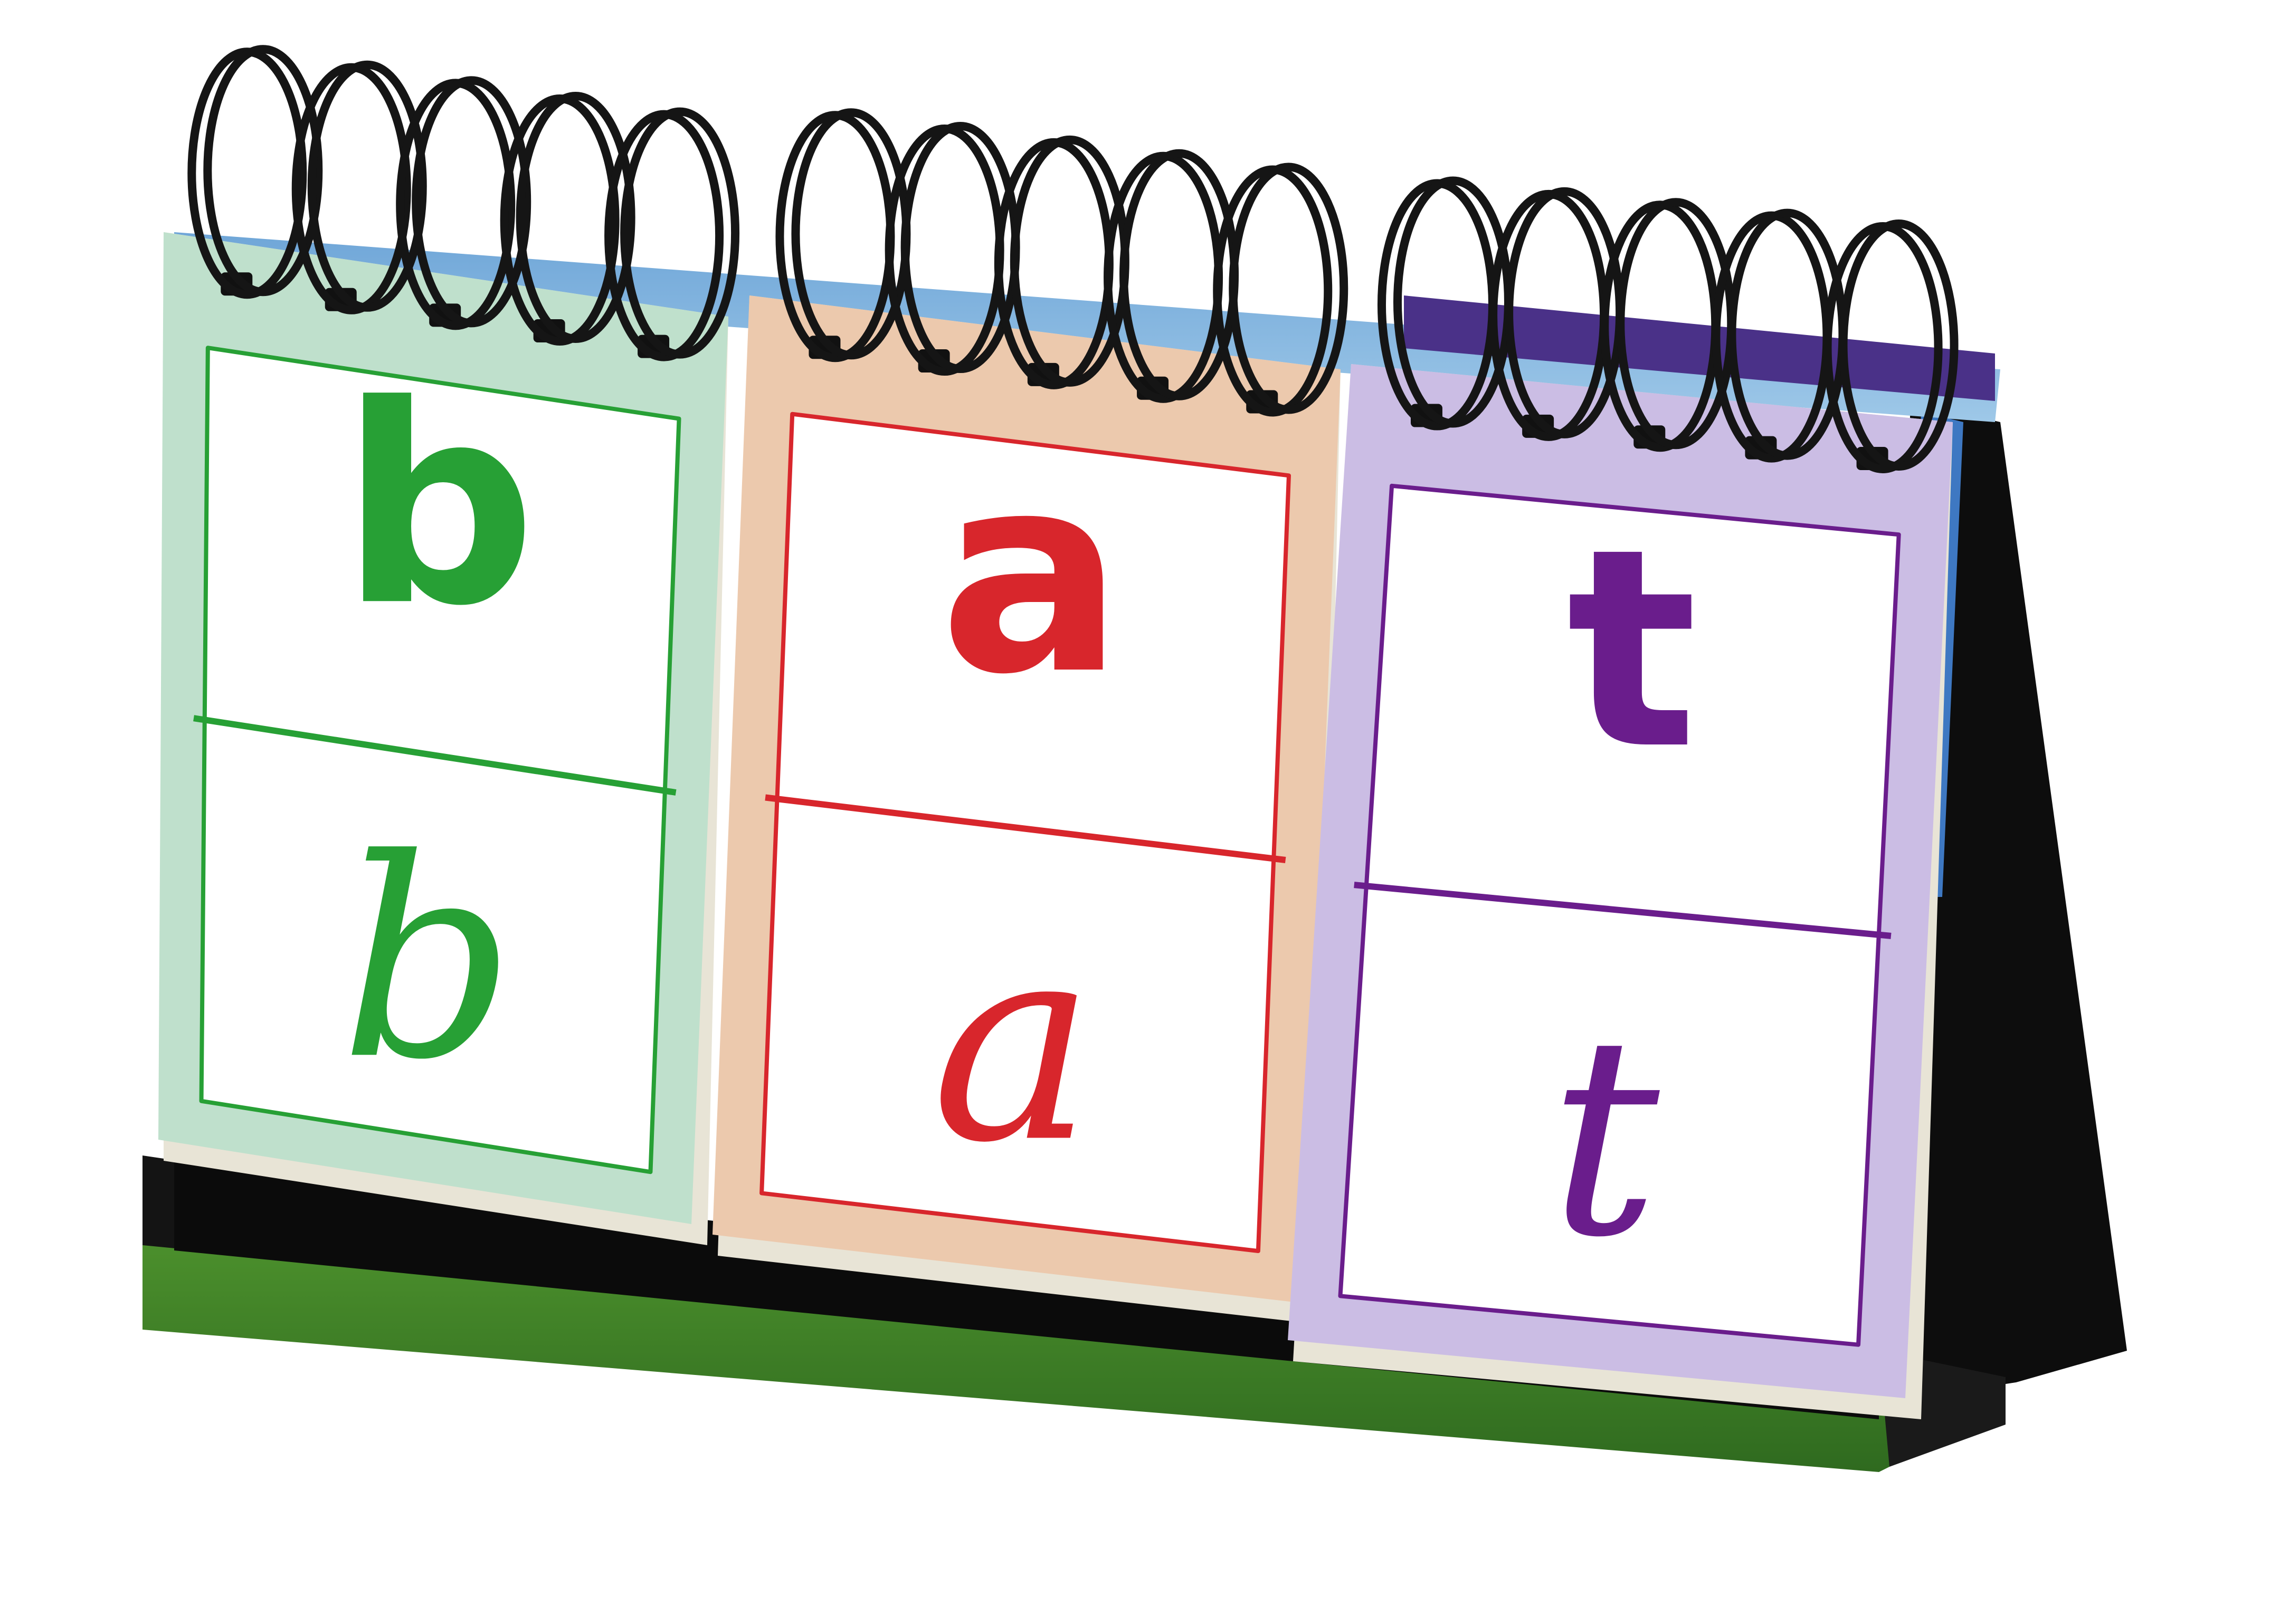 The width and height of the screenshot is (2280, 1624). What do you see at coordinates (428, 960) in the screenshot?
I see `cursive-letter: b` at bounding box center [428, 960].